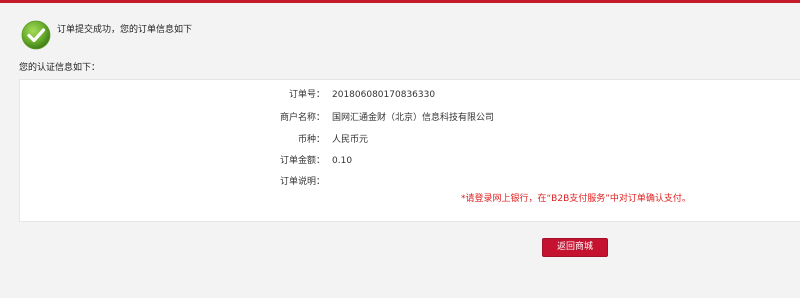 The width and height of the screenshot is (800, 298). What do you see at coordinates (60, 68) in the screenshot?
I see `section-title: 您的认证信息如下：` at bounding box center [60, 68].